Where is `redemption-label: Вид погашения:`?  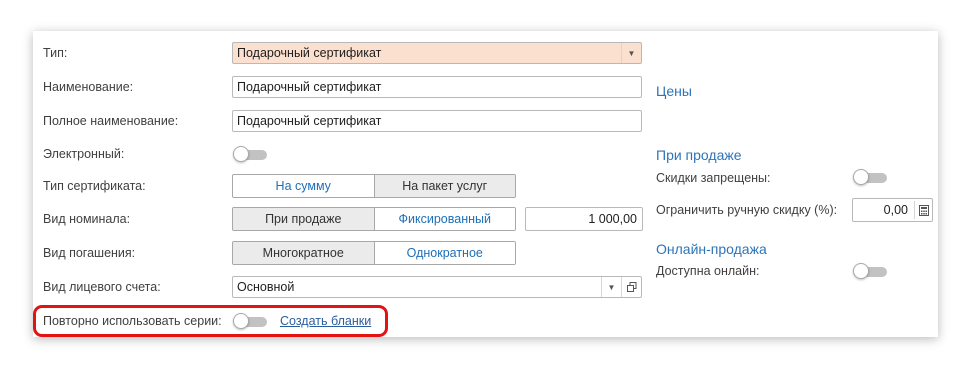
redemption-label: Вид погашения: is located at coordinates (89, 253).